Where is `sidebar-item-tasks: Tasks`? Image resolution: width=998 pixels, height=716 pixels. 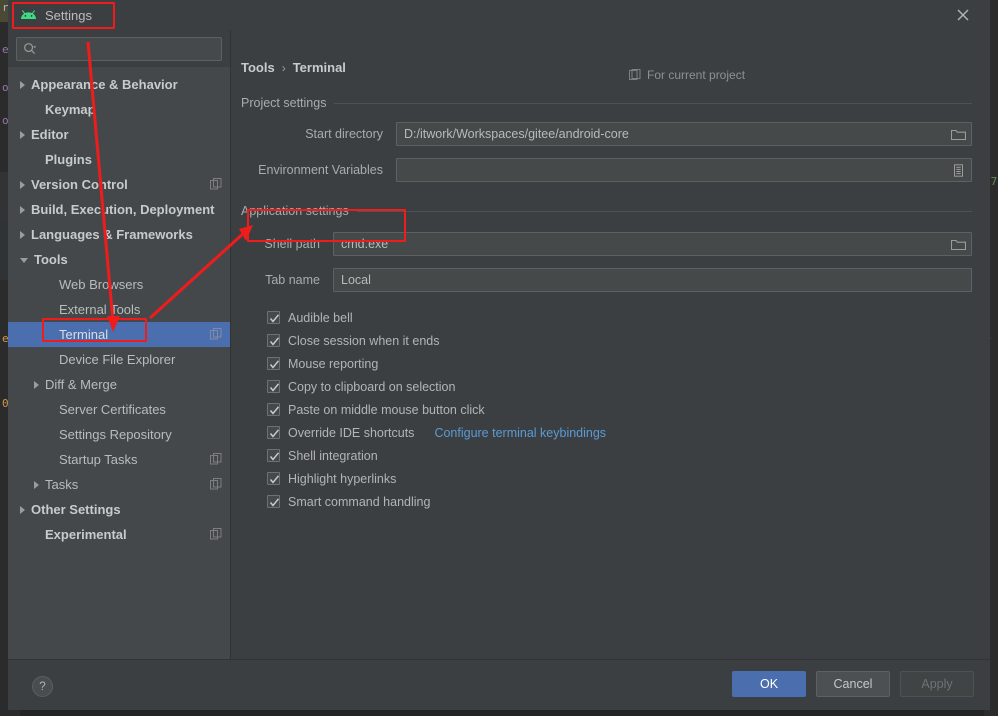
sidebar-item-tasks: Tasks is located at coordinates (119, 484).